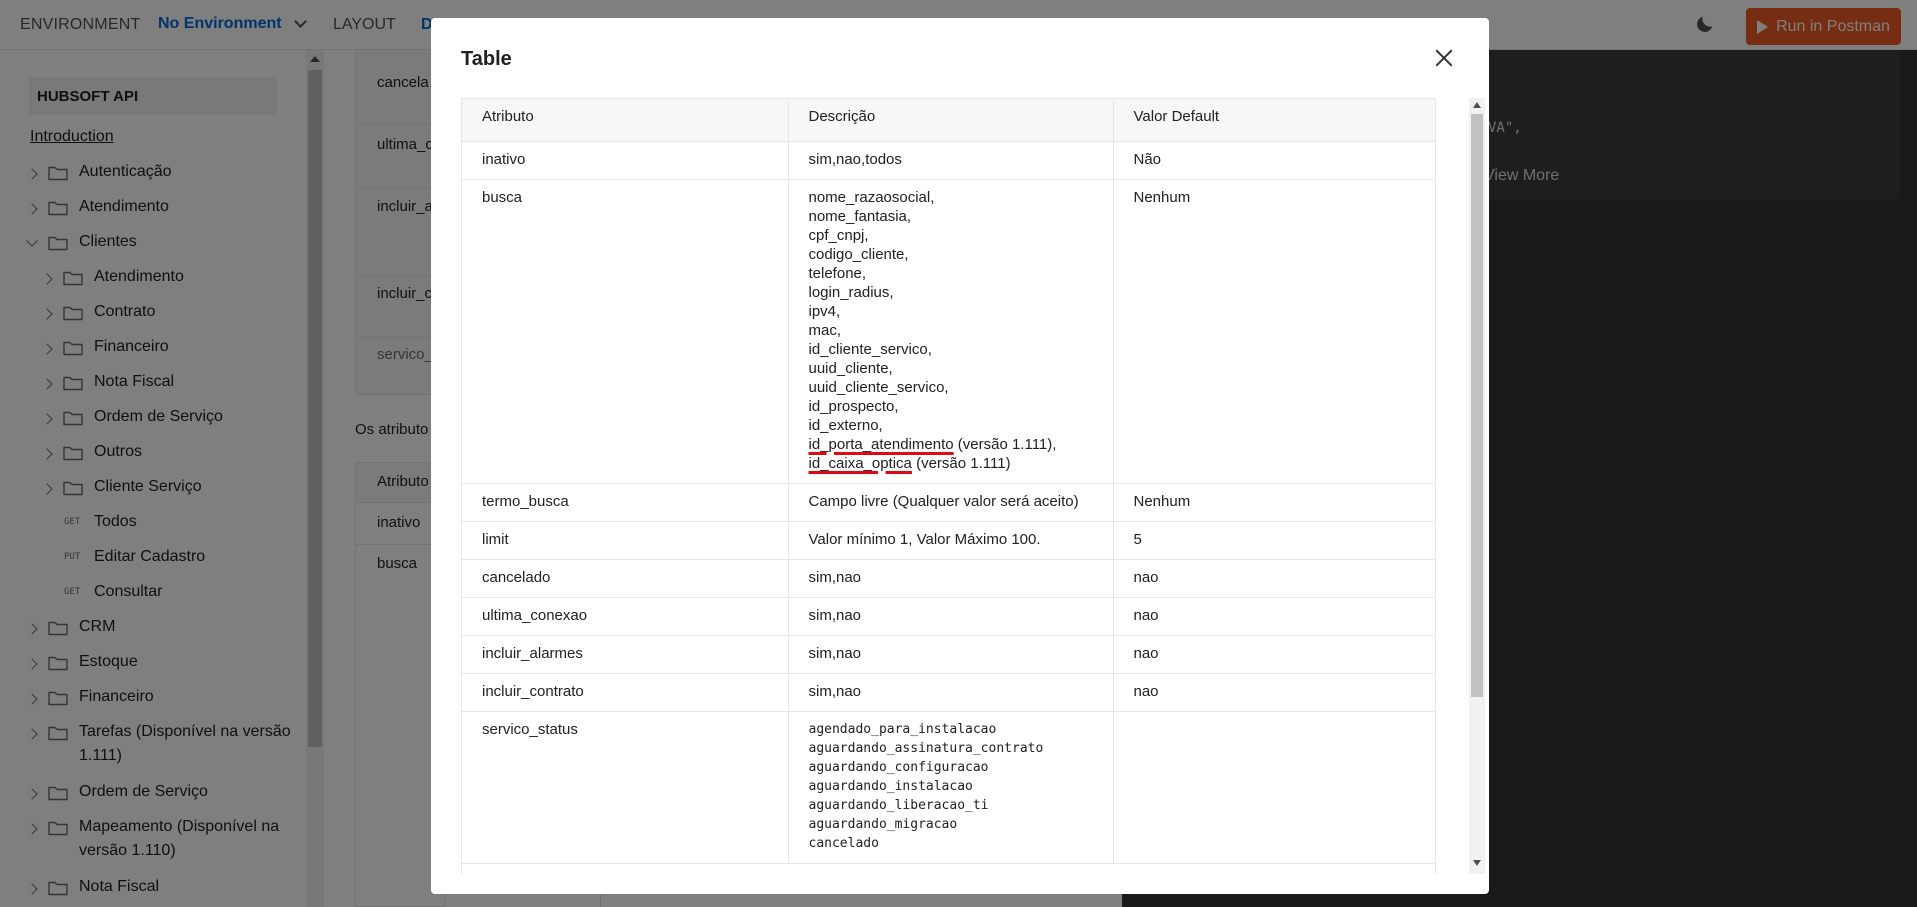 This screenshot has width=1917, height=907. I want to click on description-line: id_caixa_optica (versão 1.111), so click(951, 463).